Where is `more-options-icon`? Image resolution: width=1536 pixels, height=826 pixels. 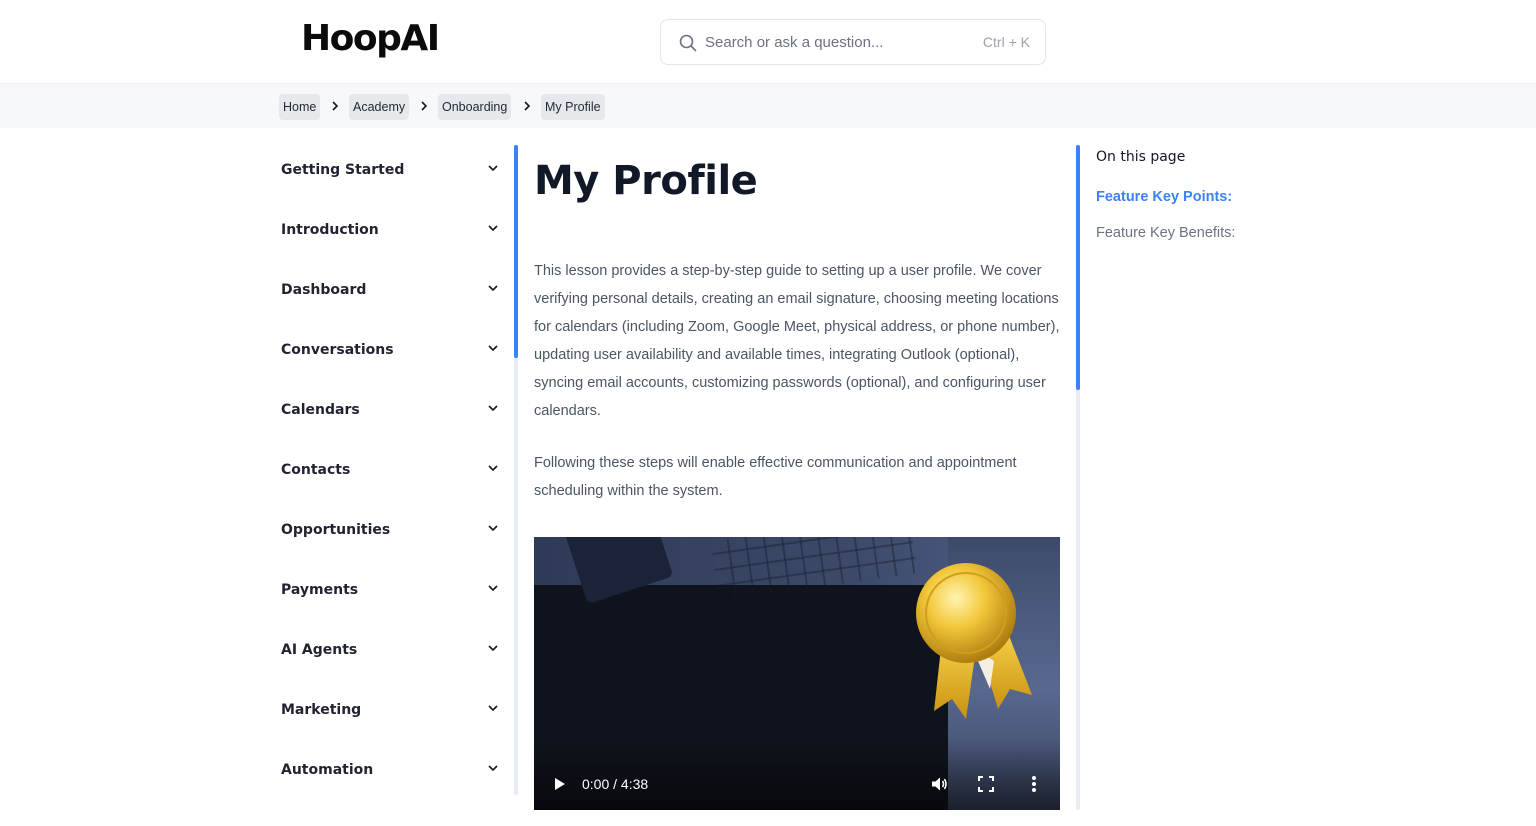 more-options-icon is located at coordinates (1034, 784).